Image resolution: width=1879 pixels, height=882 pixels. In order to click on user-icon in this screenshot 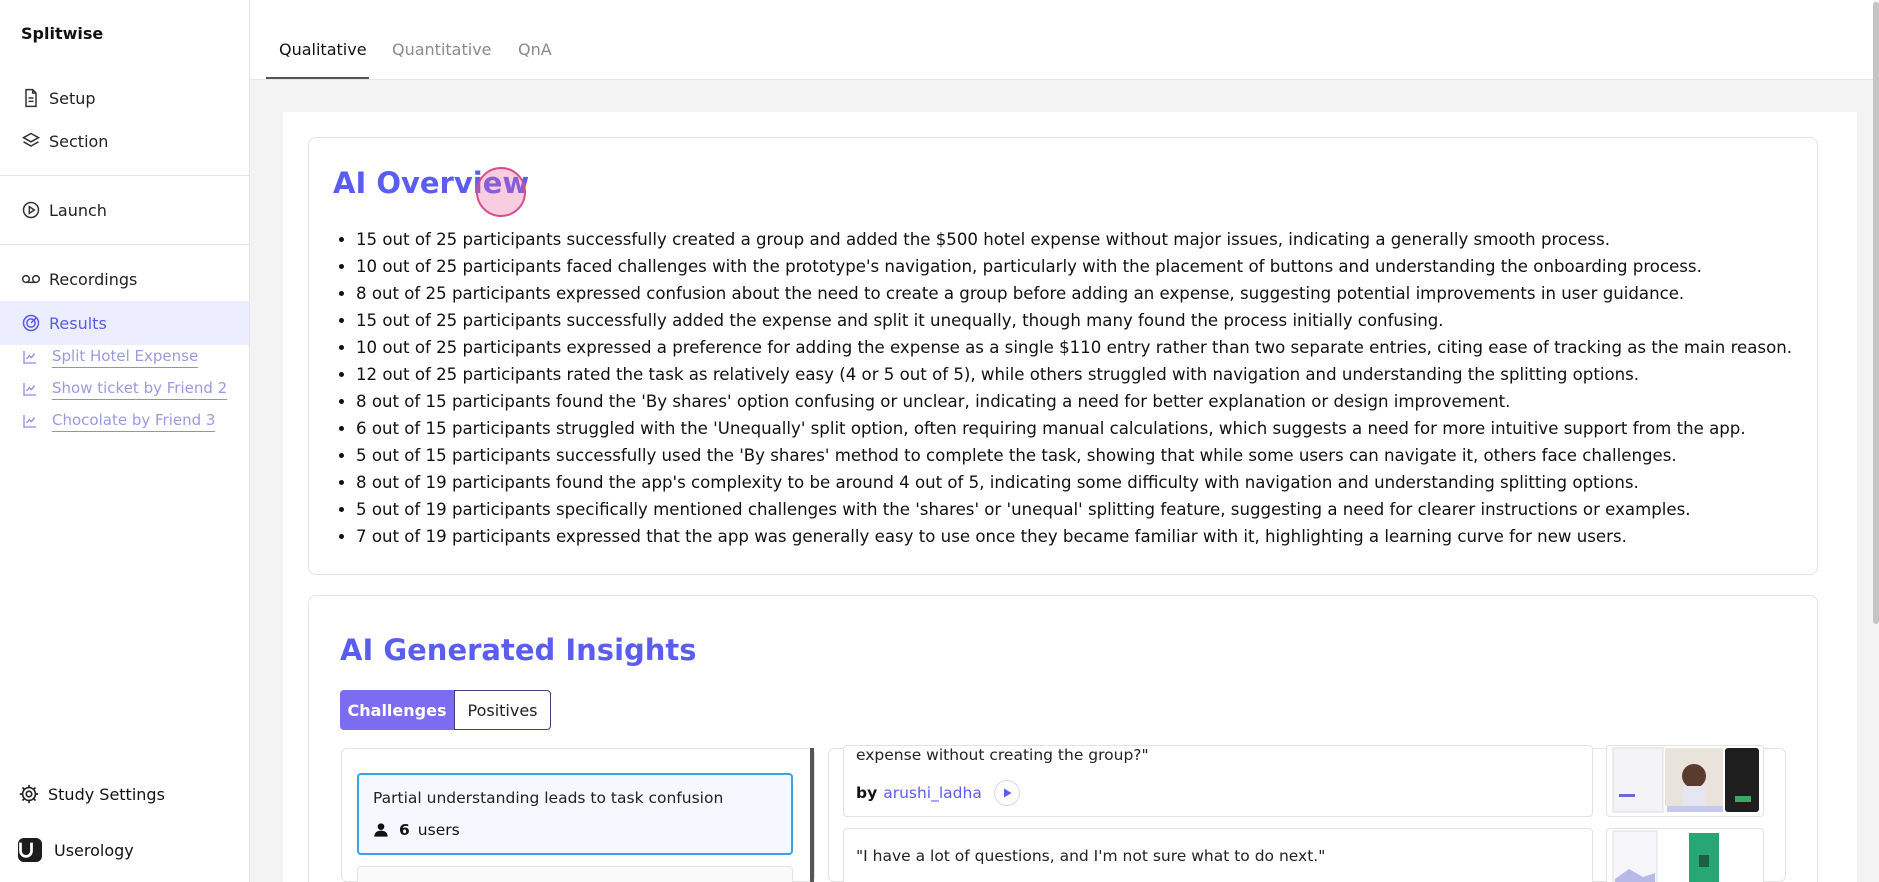, I will do `click(381, 830)`.